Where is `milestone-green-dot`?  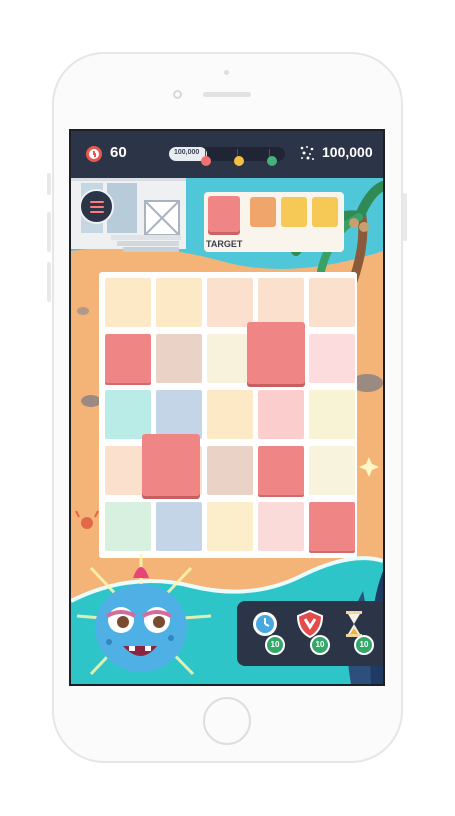 milestone-green-dot is located at coordinates (272, 161).